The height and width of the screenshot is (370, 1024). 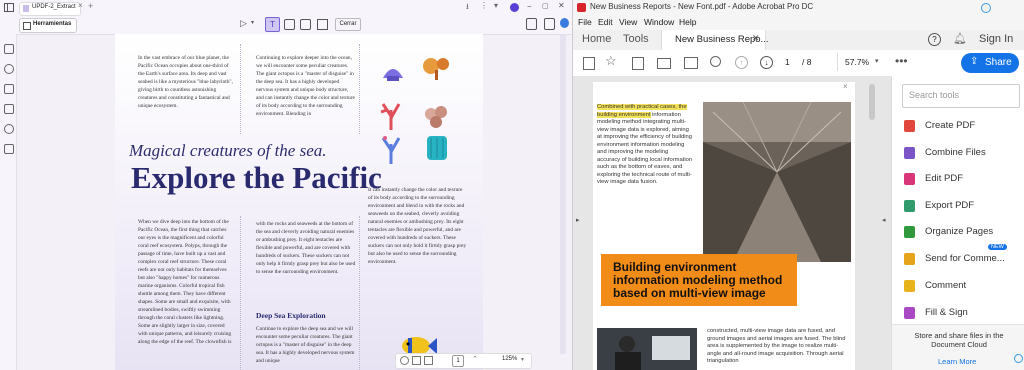 I want to click on previous-page-icon: ↑, so click(x=741, y=62).